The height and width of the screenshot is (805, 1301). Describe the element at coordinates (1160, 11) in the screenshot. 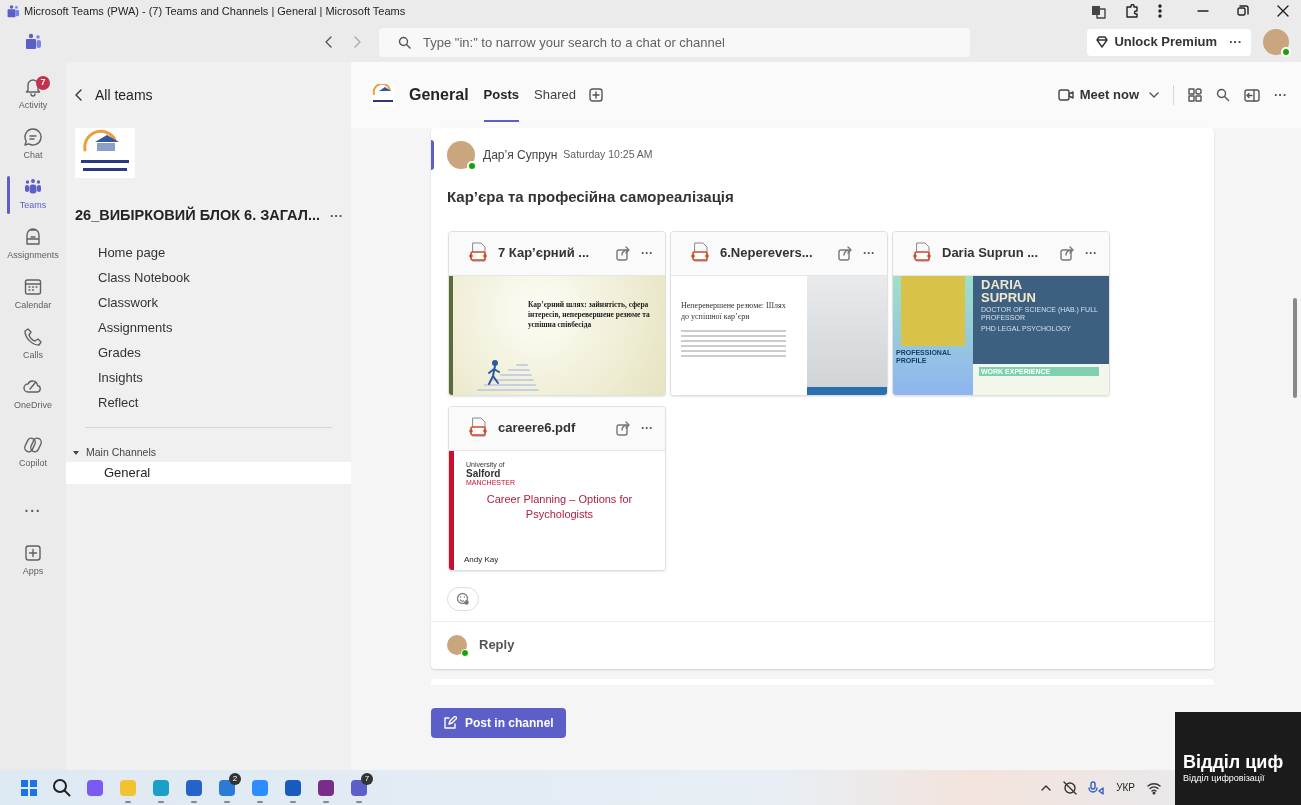

I see `more-vertical-icon` at that location.